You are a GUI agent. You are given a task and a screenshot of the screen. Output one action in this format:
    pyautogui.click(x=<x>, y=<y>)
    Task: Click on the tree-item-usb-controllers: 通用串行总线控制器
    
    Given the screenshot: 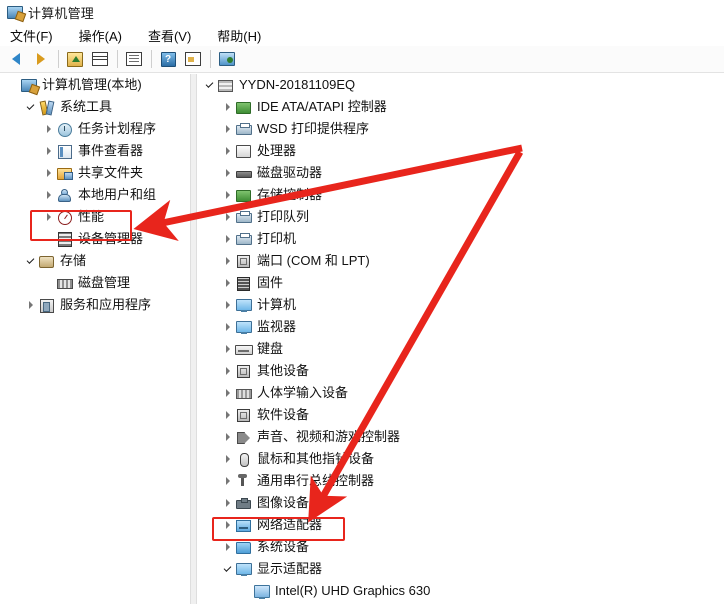 What is the action you would take?
    pyautogui.click(x=460, y=481)
    